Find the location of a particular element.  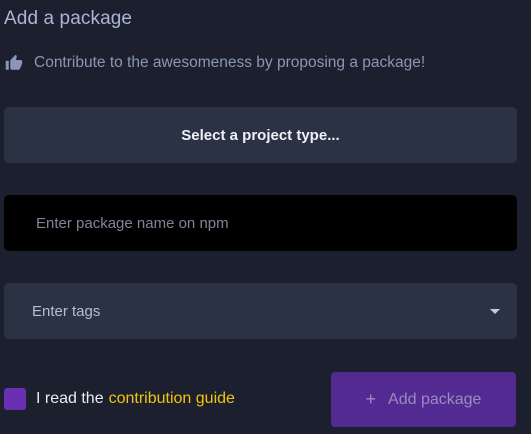

add-package-label: Add package is located at coordinates (435, 399).